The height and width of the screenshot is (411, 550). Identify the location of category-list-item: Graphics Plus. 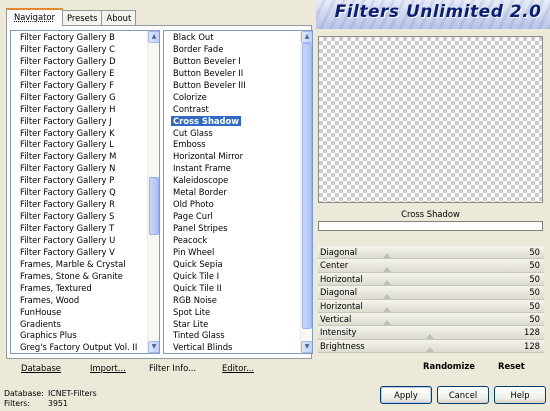
(79, 336).